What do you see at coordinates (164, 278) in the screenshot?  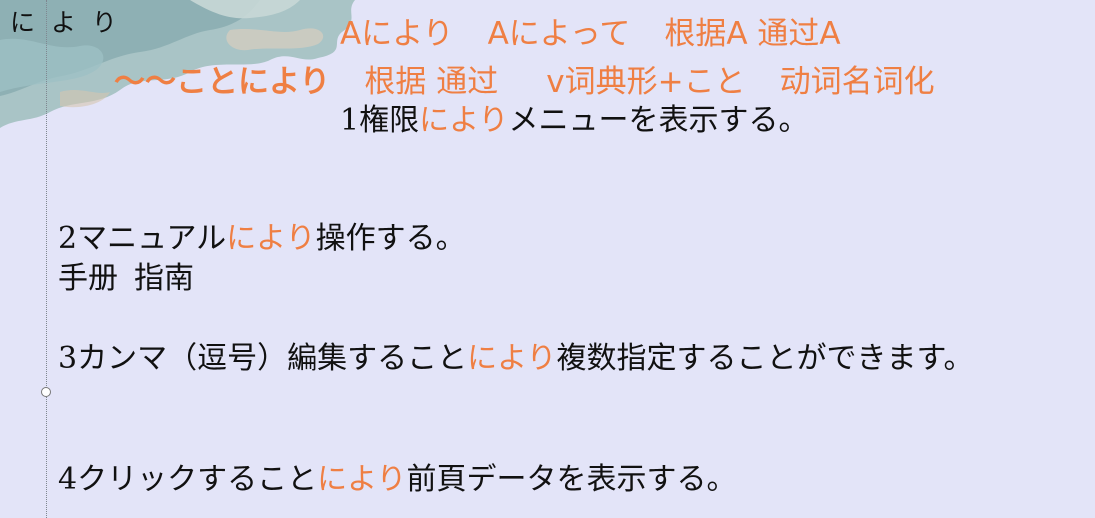 I see `vocab-word: 指南` at bounding box center [164, 278].